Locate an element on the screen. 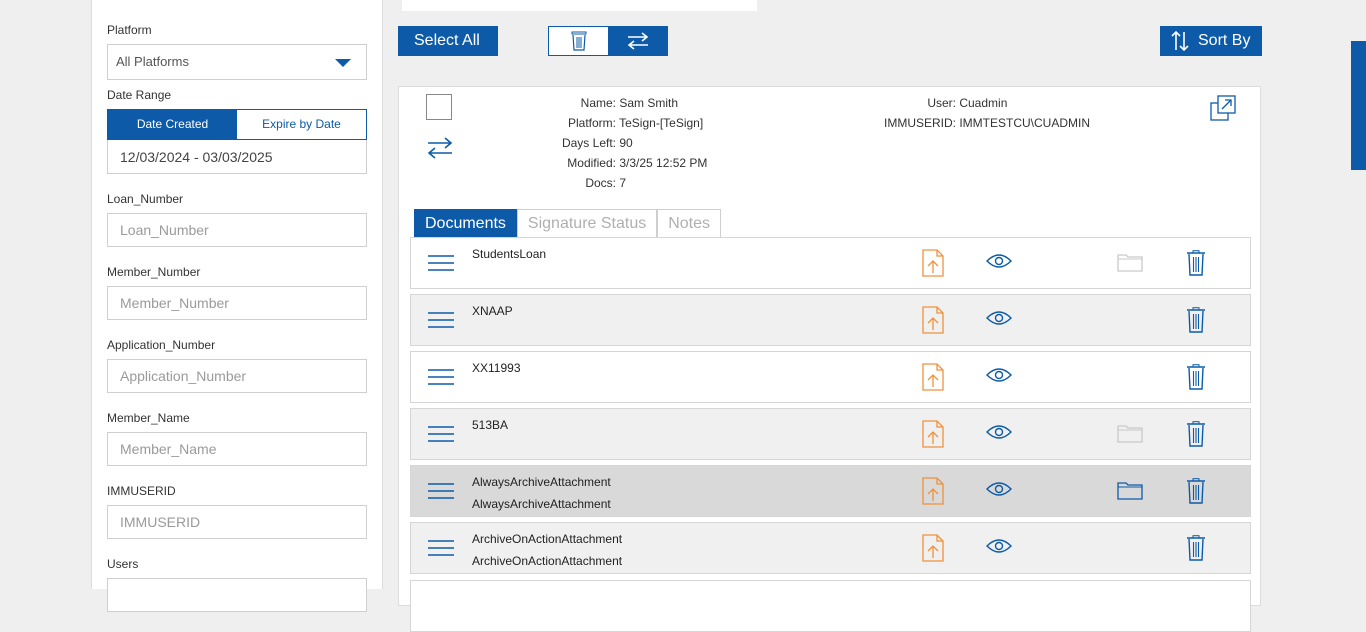 This screenshot has width=1366, height=632. swap-arrows-icon is located at coordinates (637, 41).